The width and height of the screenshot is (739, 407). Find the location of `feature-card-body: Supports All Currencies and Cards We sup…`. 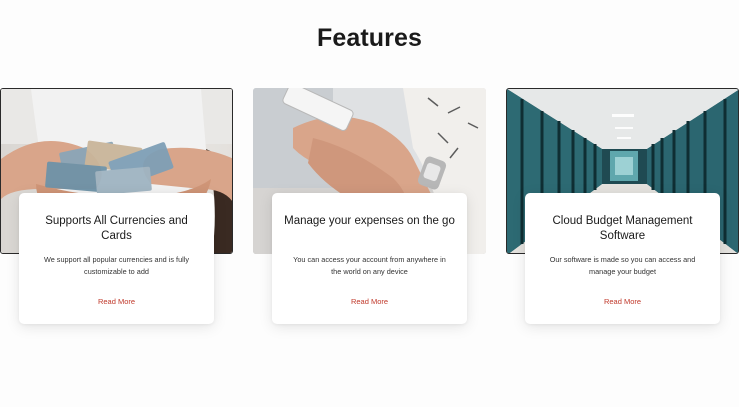

feature-card-body: Supports All Currencies and Cards We sup… is located at coordinates (116, 258).